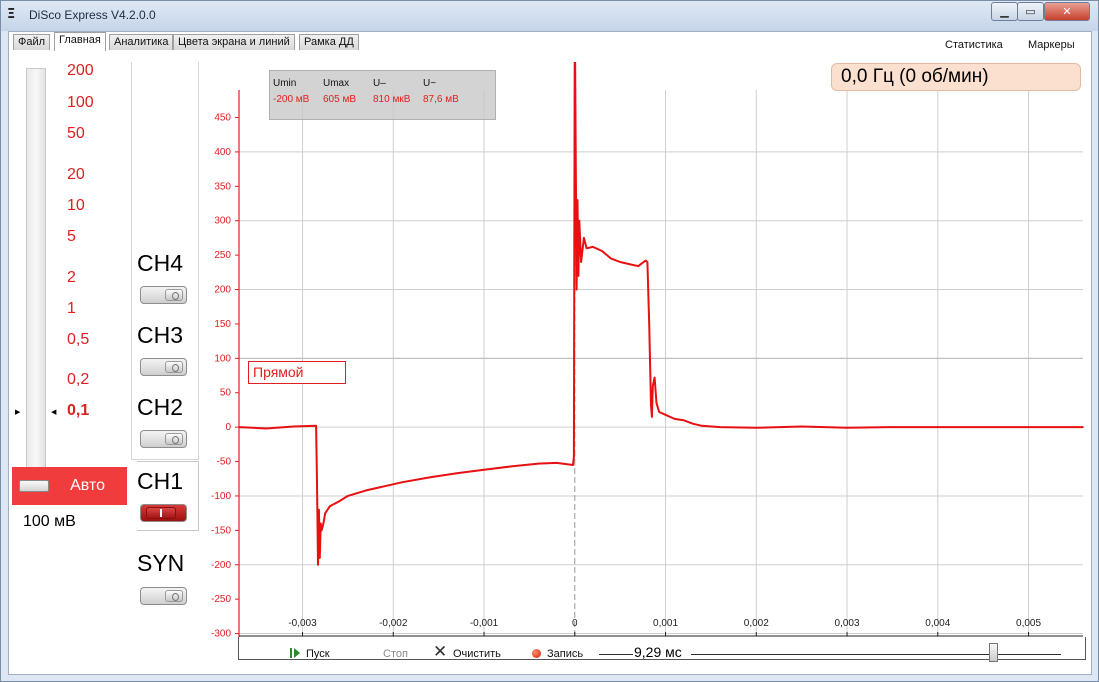  I want to click on statistics-menu: Статистика, so click(974, 45).